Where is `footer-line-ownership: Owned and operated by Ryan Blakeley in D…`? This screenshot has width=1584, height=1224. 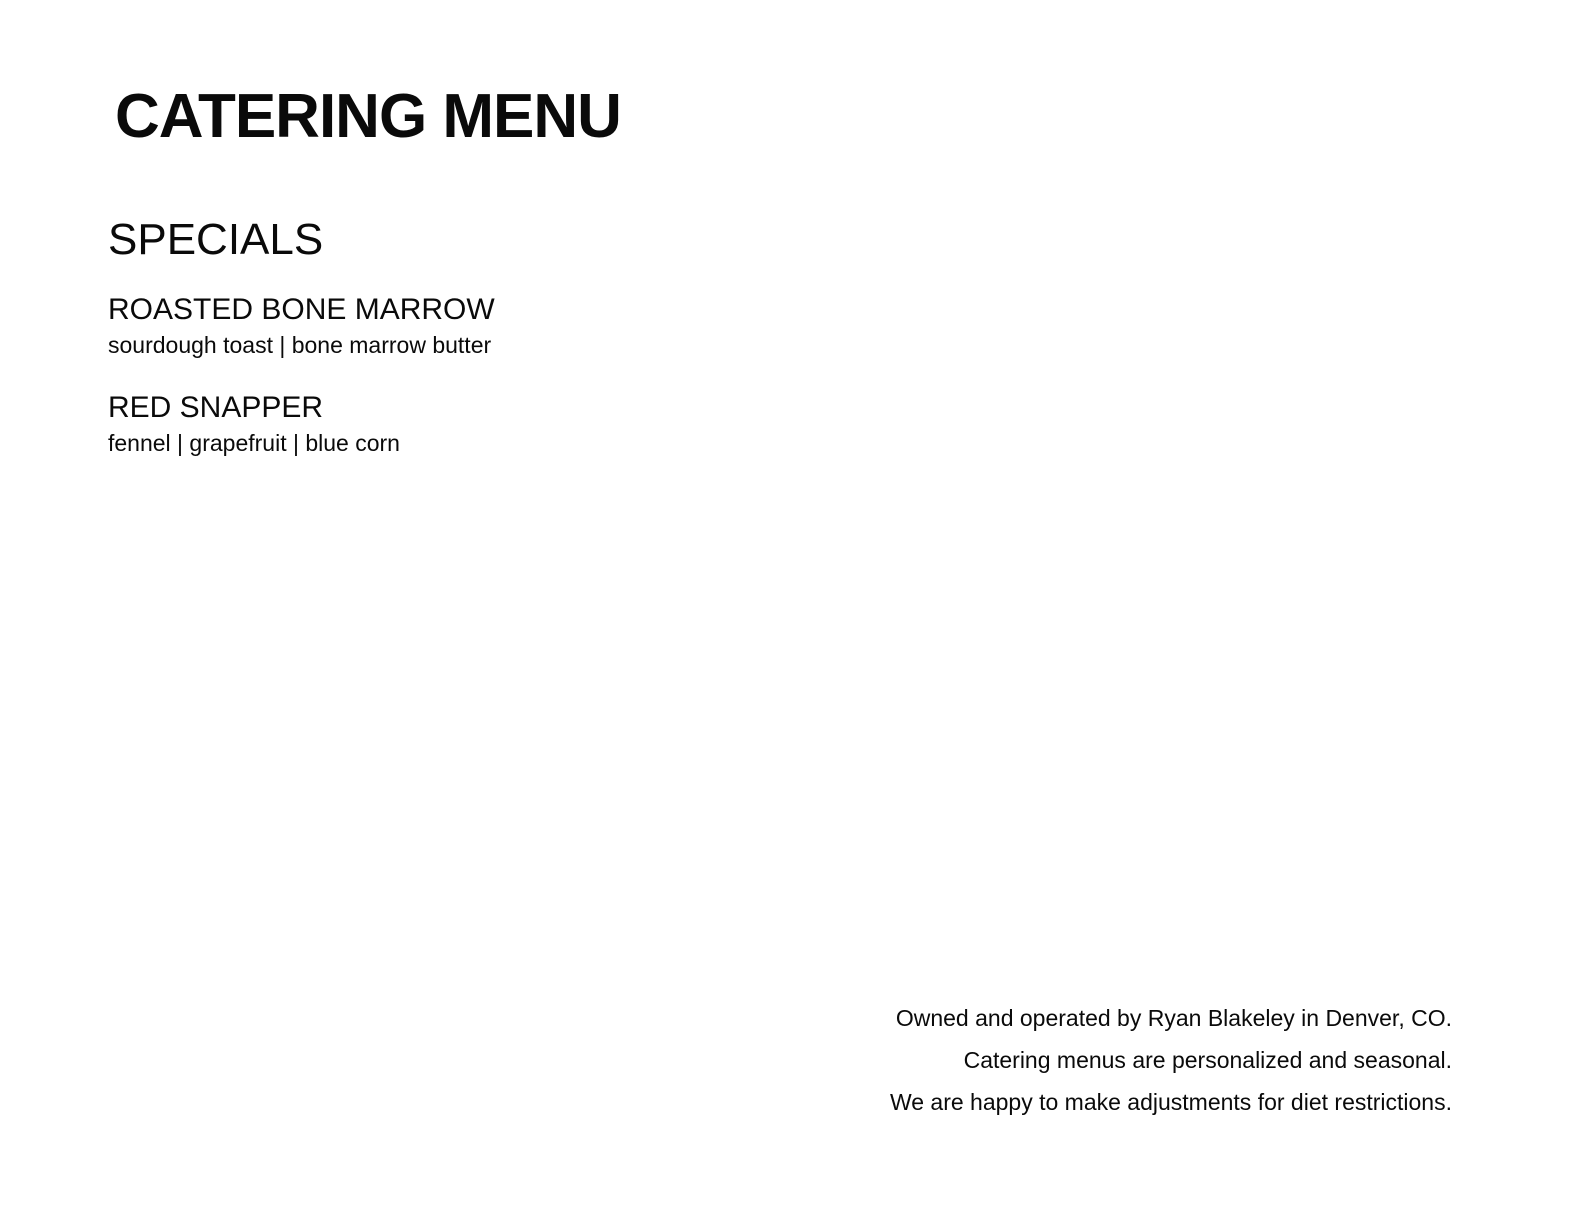
footer-line-ownership: Owned and operated by Ryan Blakeley in D… is located at coordinates (1173, 1018).